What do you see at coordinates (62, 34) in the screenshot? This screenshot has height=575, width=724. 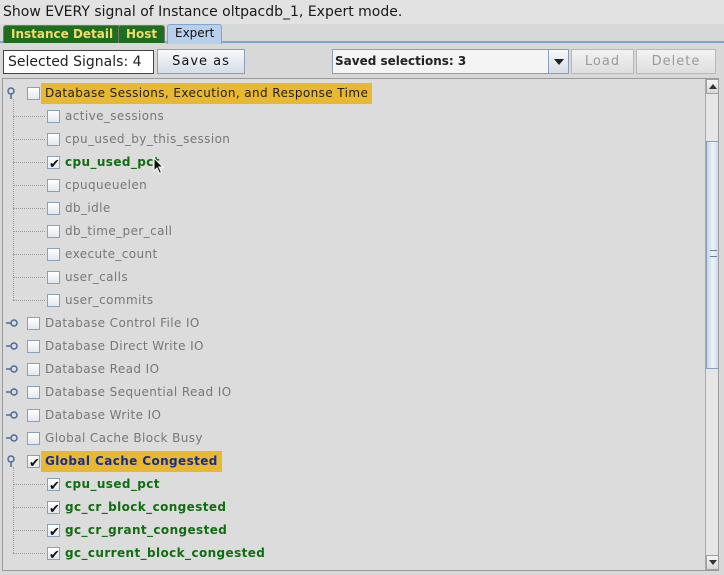 I see `tab-instance-detail: Instance Detail` at bounding box center [62, 34].